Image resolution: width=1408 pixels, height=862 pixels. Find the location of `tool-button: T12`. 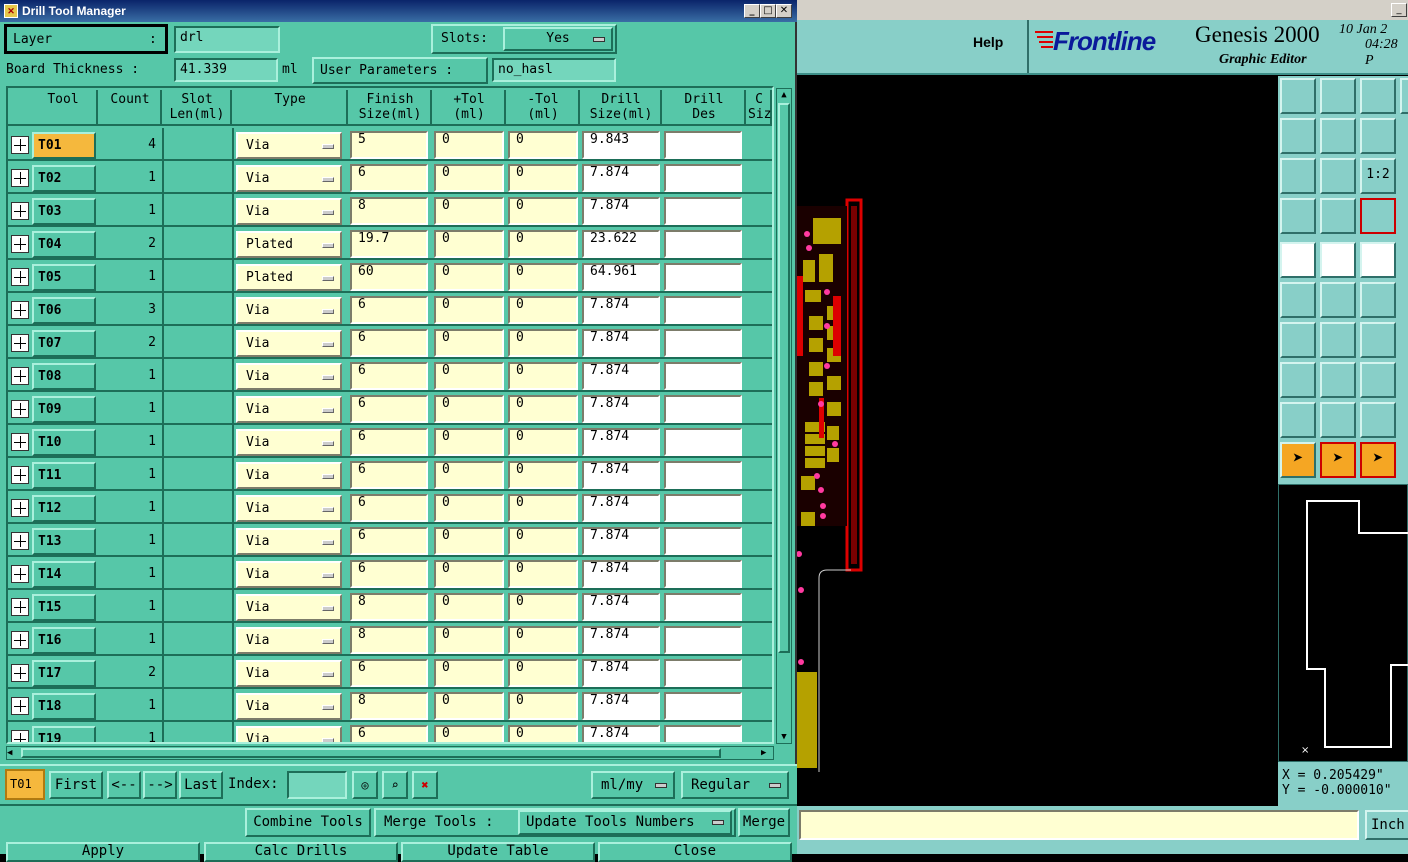

tool-button: T12 is located at coordinates (64, 508).